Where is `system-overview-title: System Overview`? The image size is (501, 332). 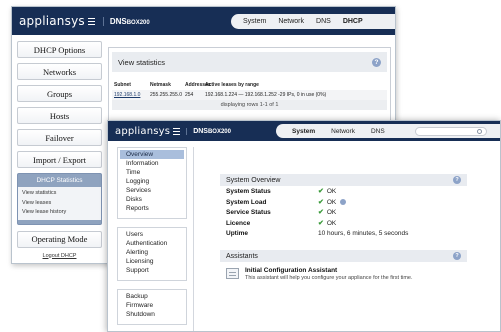 system-overview-title: System Overview is located at coordinates (253, 180).